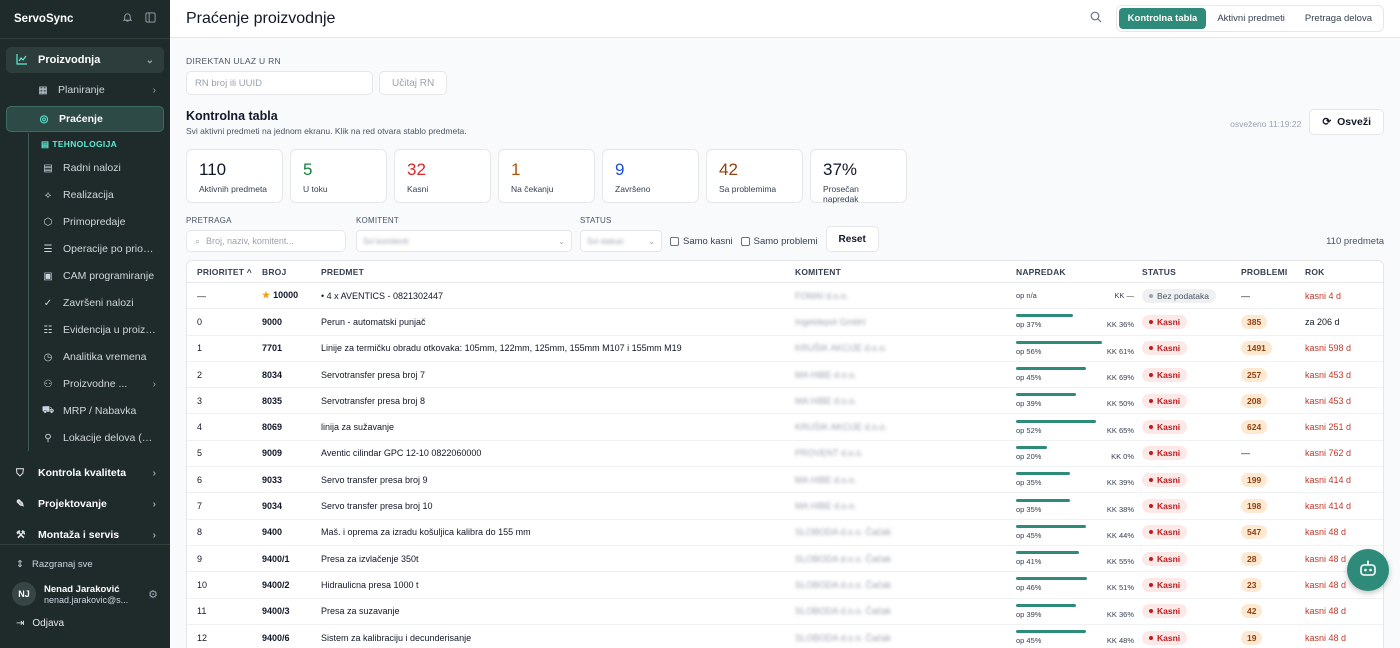  I want to click on only-problems-checkbox: Samo problemi, so click(779, 241).